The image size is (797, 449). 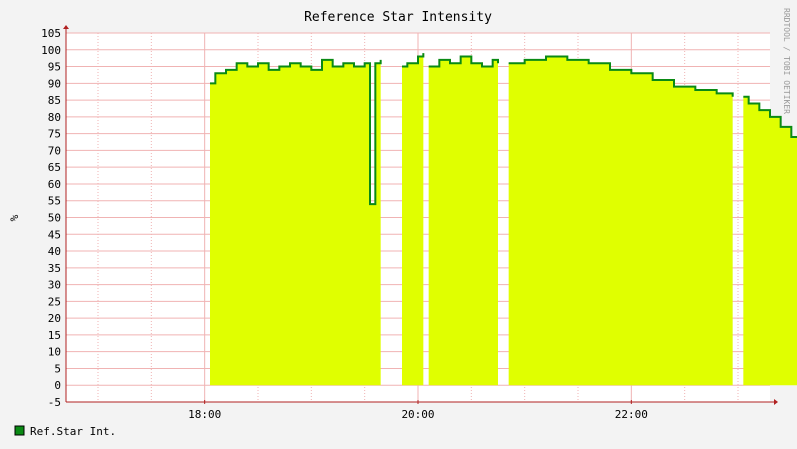 What do you see at coordinates (57, 368) in the screenshot?
I see `y-tick-label: 5` at bounding box center [57, 368].